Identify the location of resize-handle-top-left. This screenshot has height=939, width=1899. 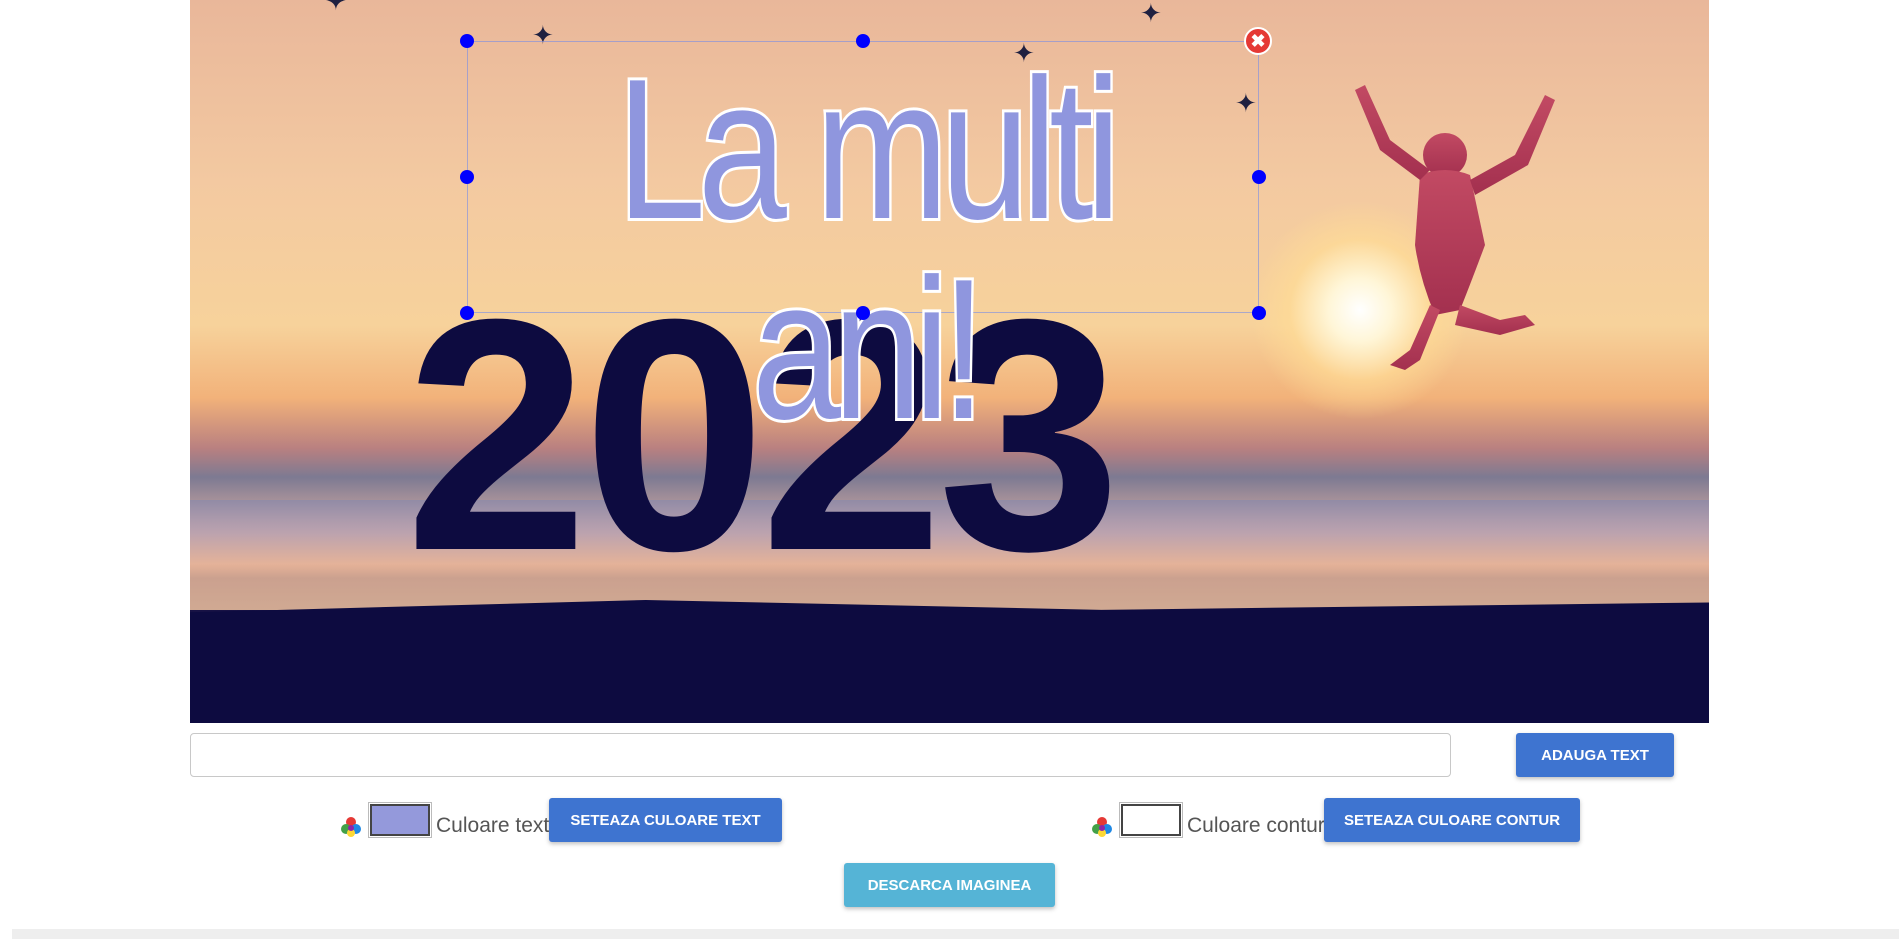
(467, 41).